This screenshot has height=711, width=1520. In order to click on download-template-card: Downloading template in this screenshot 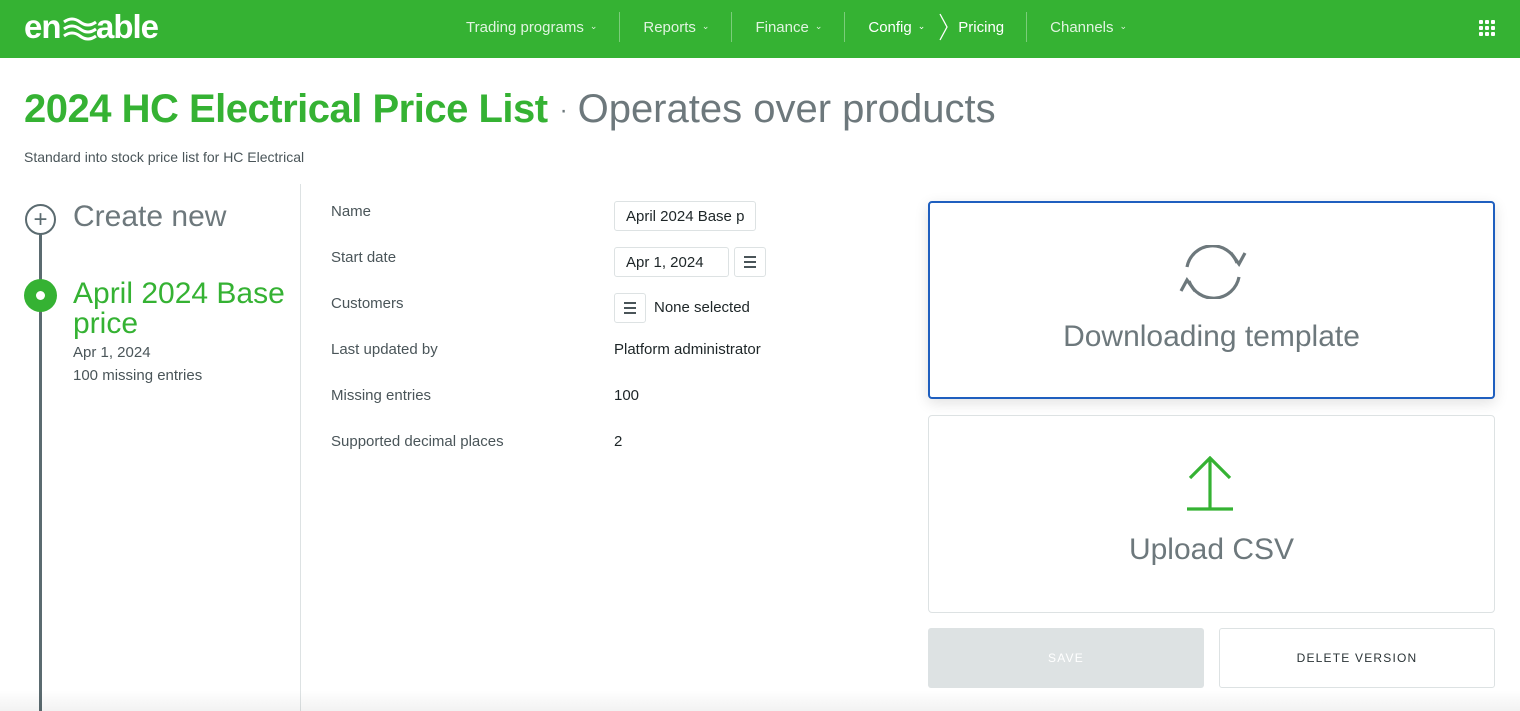, I will do `click(1211, 300)`.